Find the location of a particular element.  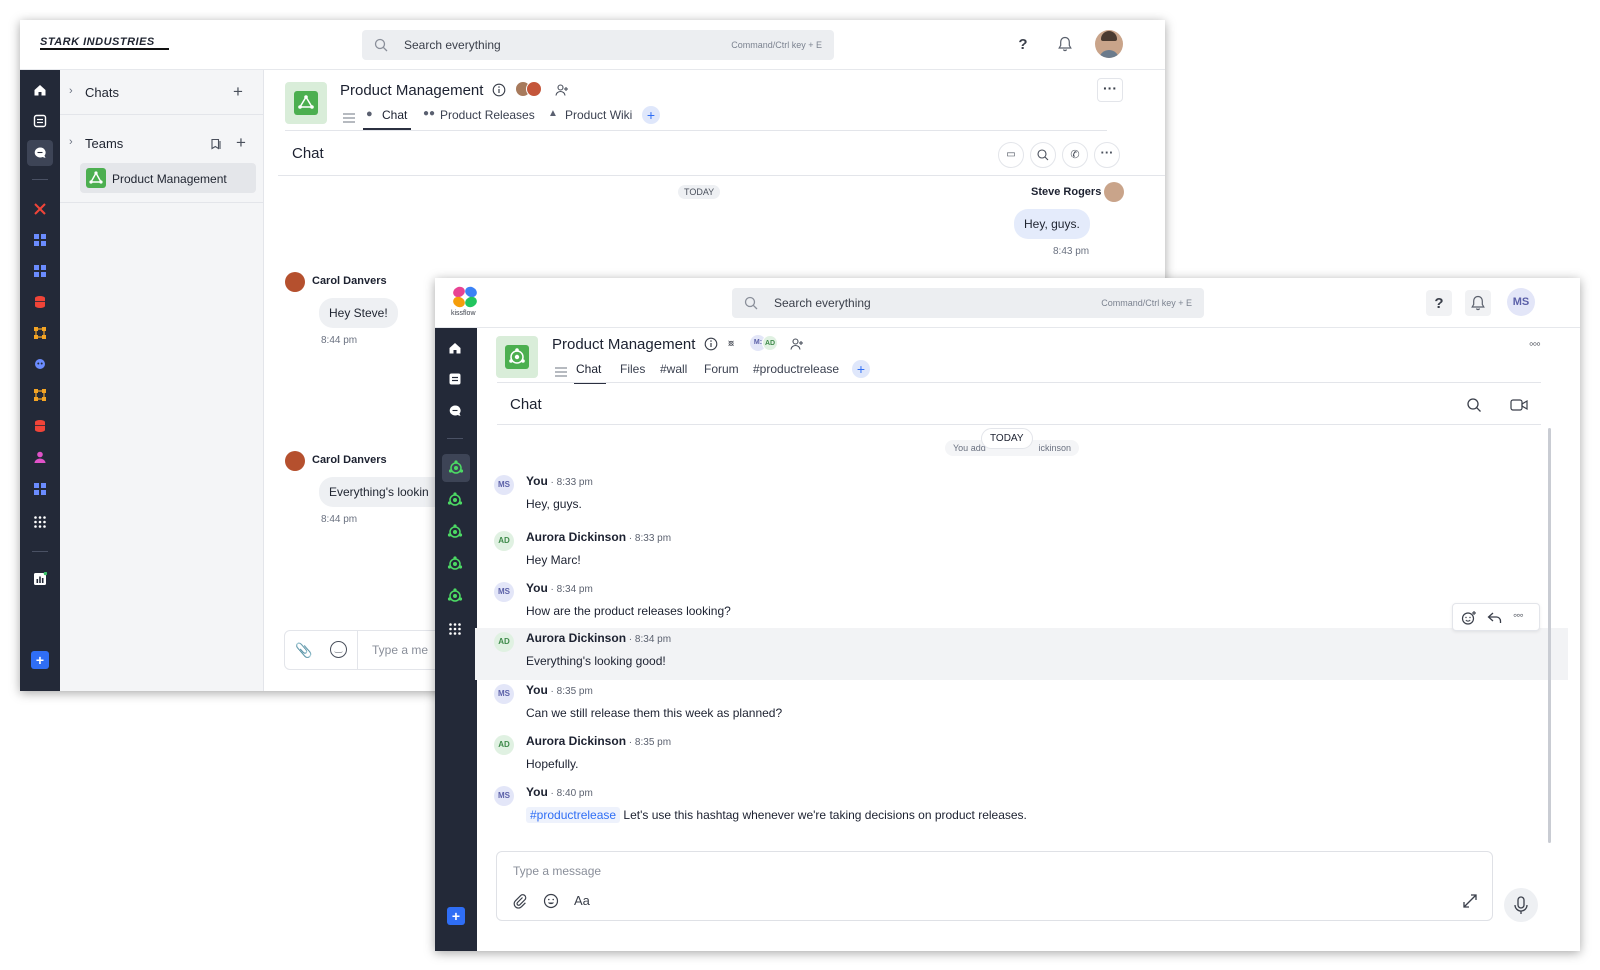

add-reaction-icon is located at coordinates (1469, 620).